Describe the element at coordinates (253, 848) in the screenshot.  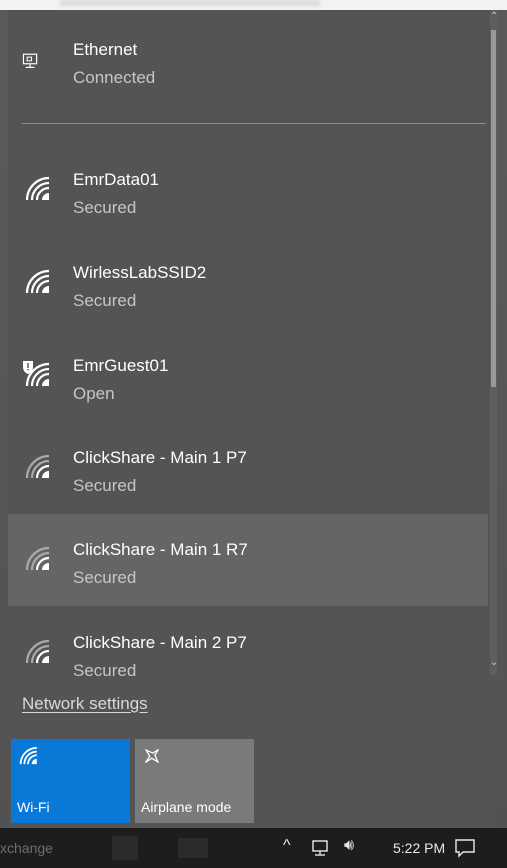
I see `taskbar: xchange ^ 🔊︎ 5:22 PM` at that location.